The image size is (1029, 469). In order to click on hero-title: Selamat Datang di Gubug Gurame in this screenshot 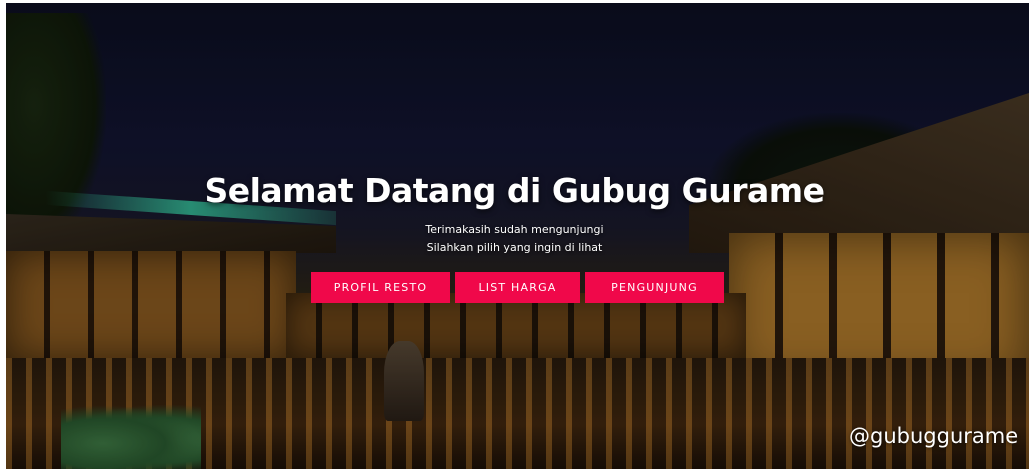, I will do `click(514, 190)`.